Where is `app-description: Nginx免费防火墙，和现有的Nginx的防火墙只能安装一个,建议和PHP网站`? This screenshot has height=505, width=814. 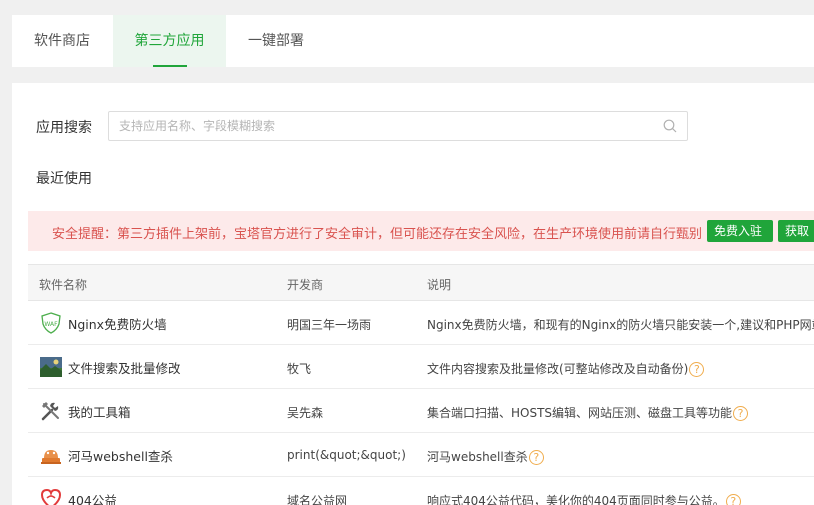 app-description: Nginx免费防火墙，和现有的Nginx的防火墙只能安装一个,建议和PHP网站 is located at coordinates (620, 325).